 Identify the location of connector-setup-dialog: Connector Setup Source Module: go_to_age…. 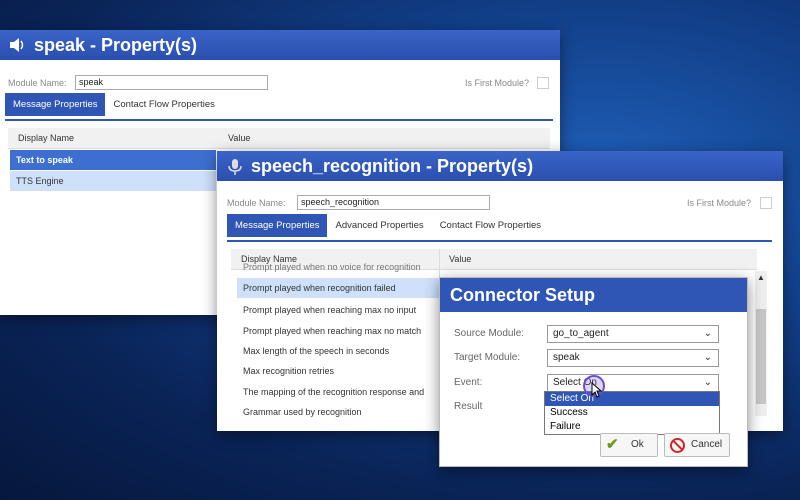
(593, 372).